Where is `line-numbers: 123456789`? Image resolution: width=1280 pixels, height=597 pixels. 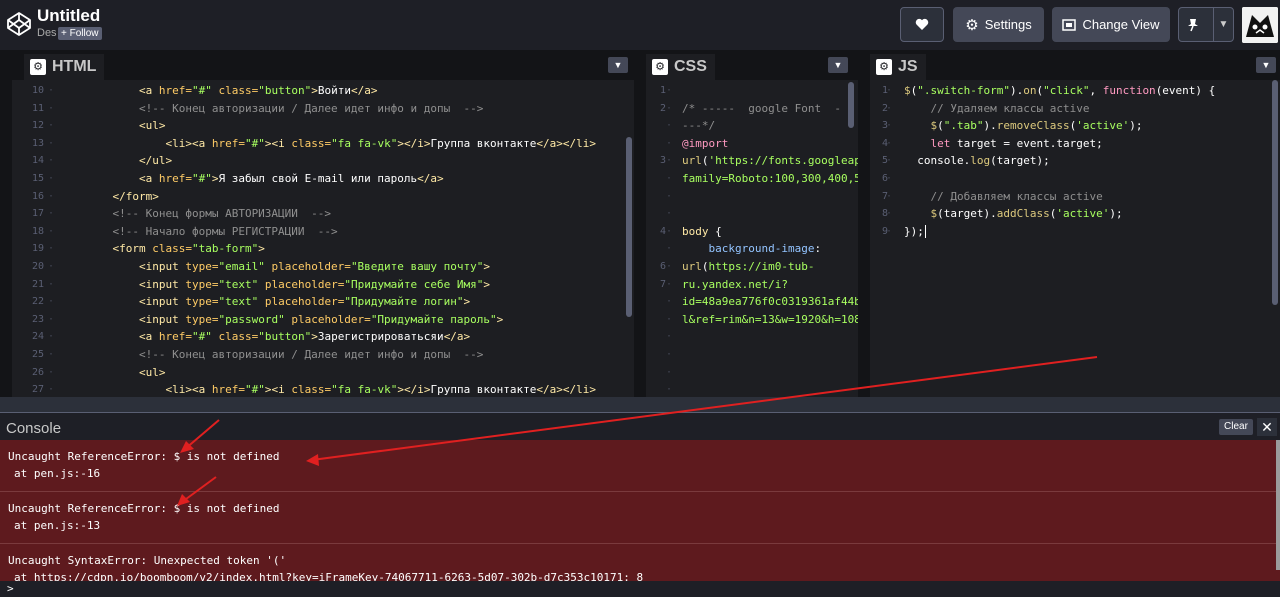
line-numbers: 123456789 is located at coordinates (885, 161).